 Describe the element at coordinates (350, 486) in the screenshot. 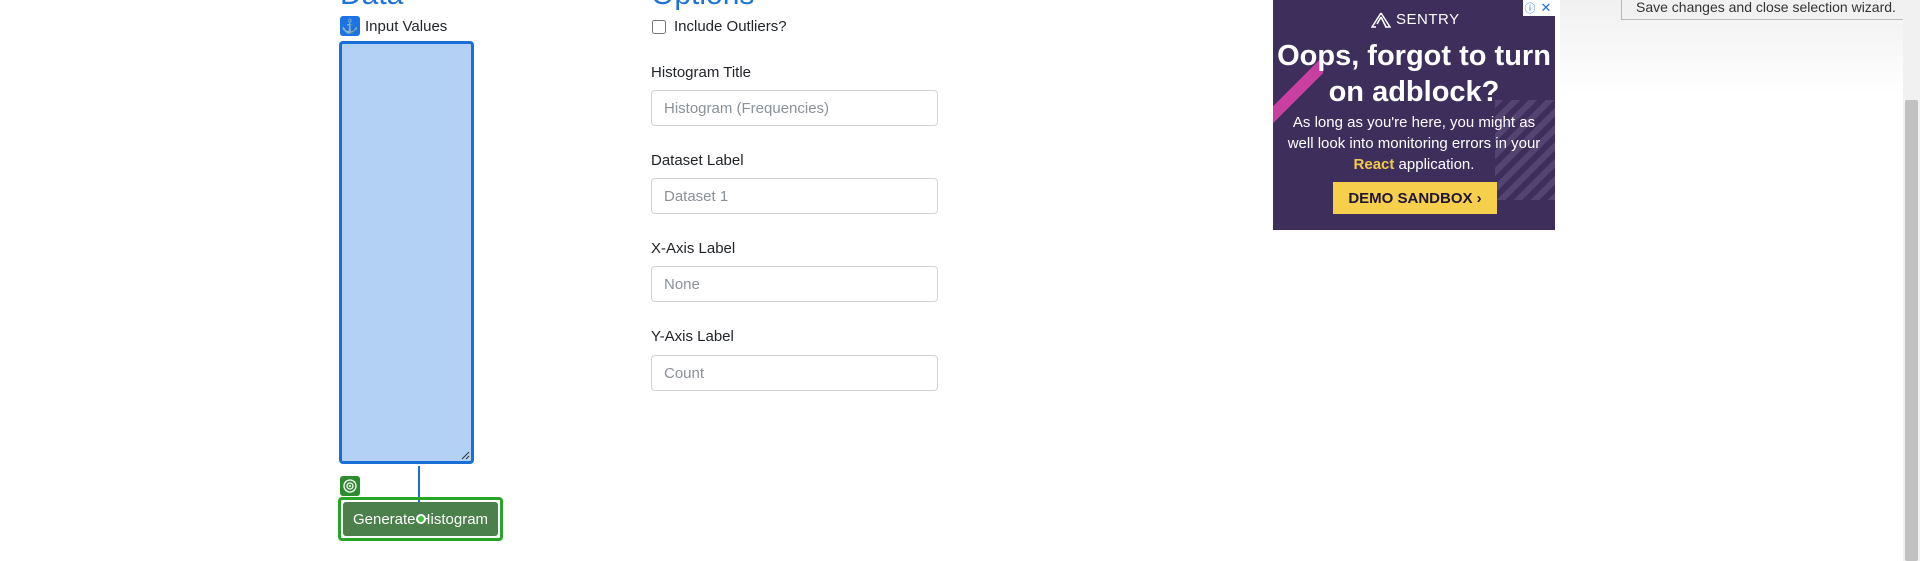

I see `target-icon` at that location.